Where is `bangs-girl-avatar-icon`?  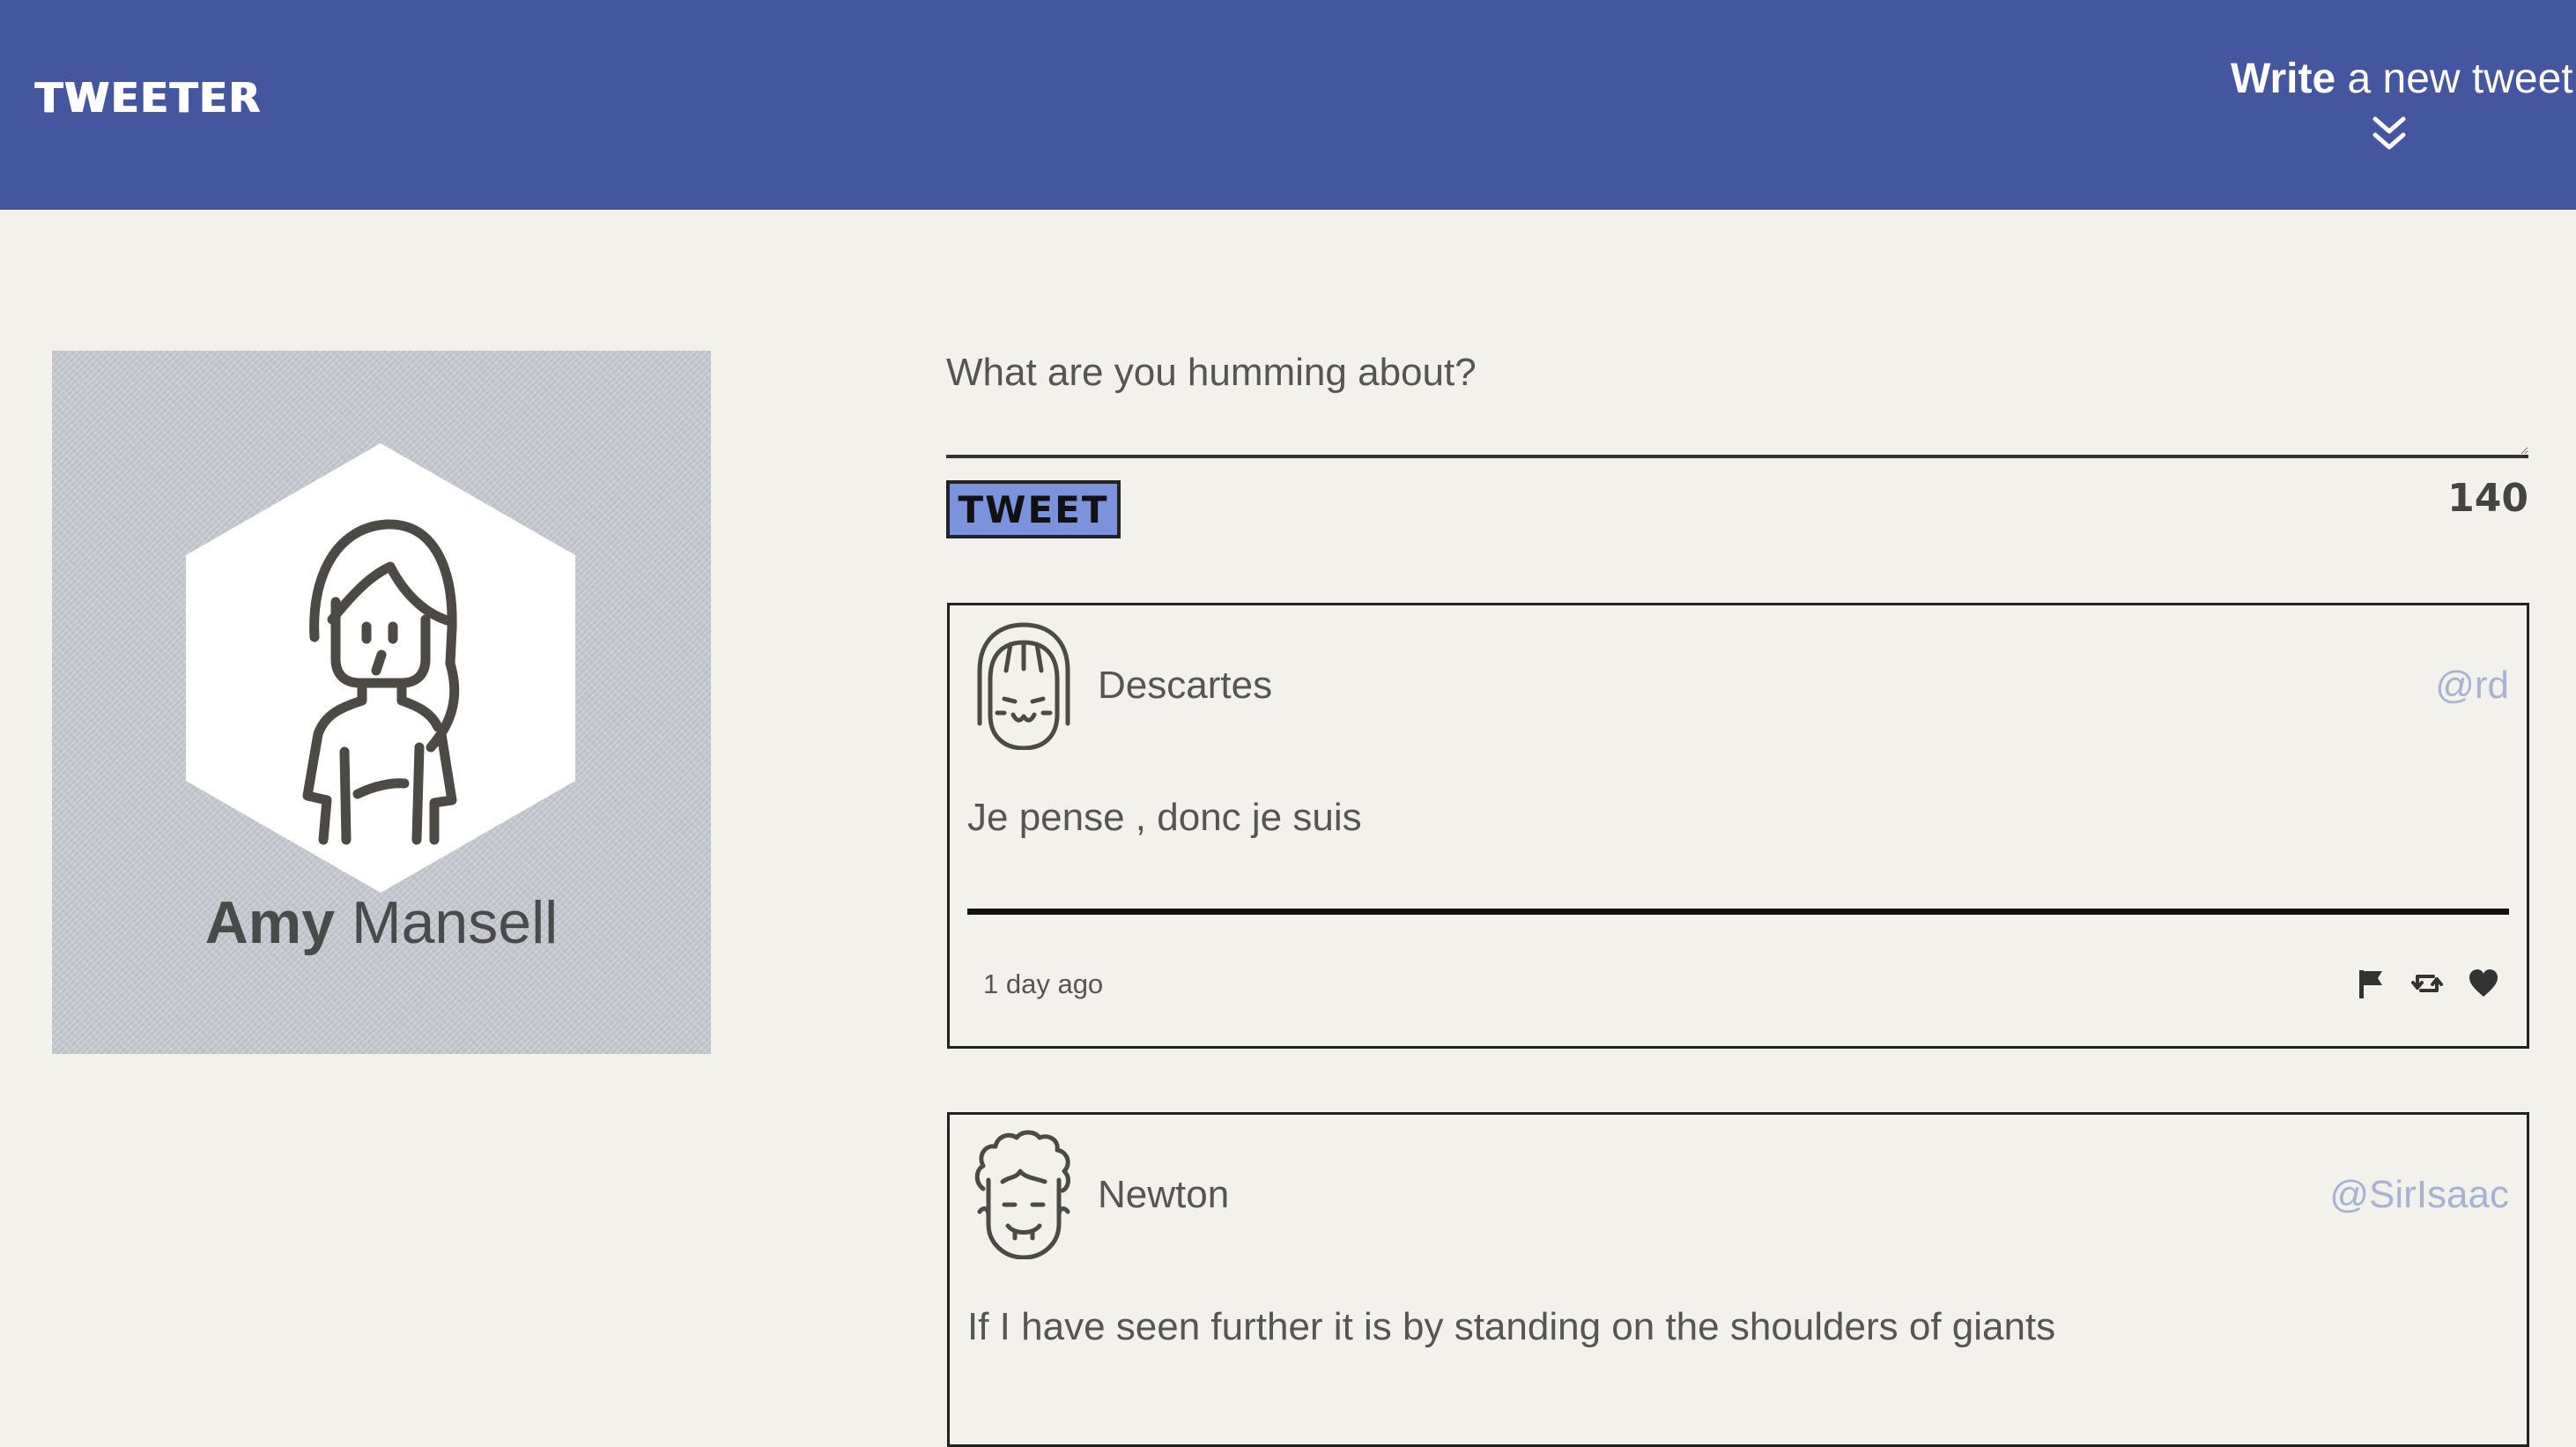 bangs-girl-avatar-icon is located at coordinates (1023, 686).